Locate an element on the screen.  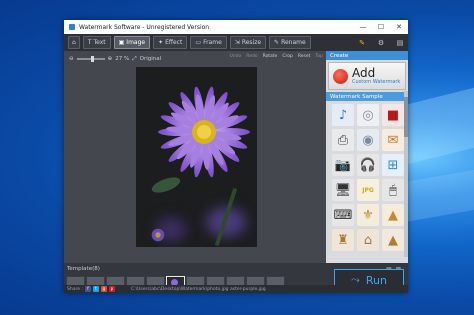
music-note-icon: ♪ is located at coordinates (343, 115).